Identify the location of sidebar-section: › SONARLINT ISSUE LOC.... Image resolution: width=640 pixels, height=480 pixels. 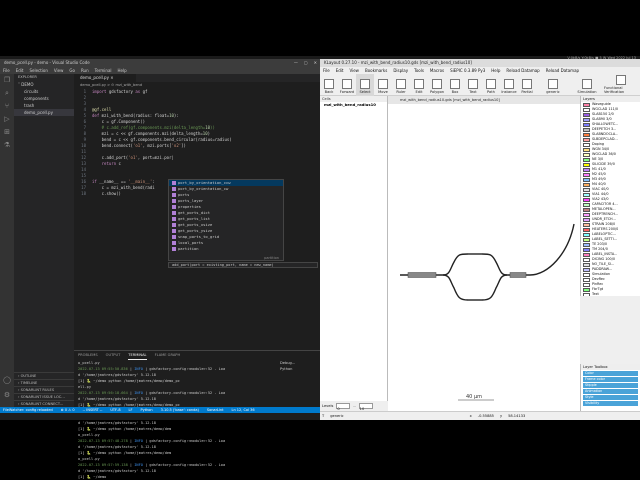
(44, 396).